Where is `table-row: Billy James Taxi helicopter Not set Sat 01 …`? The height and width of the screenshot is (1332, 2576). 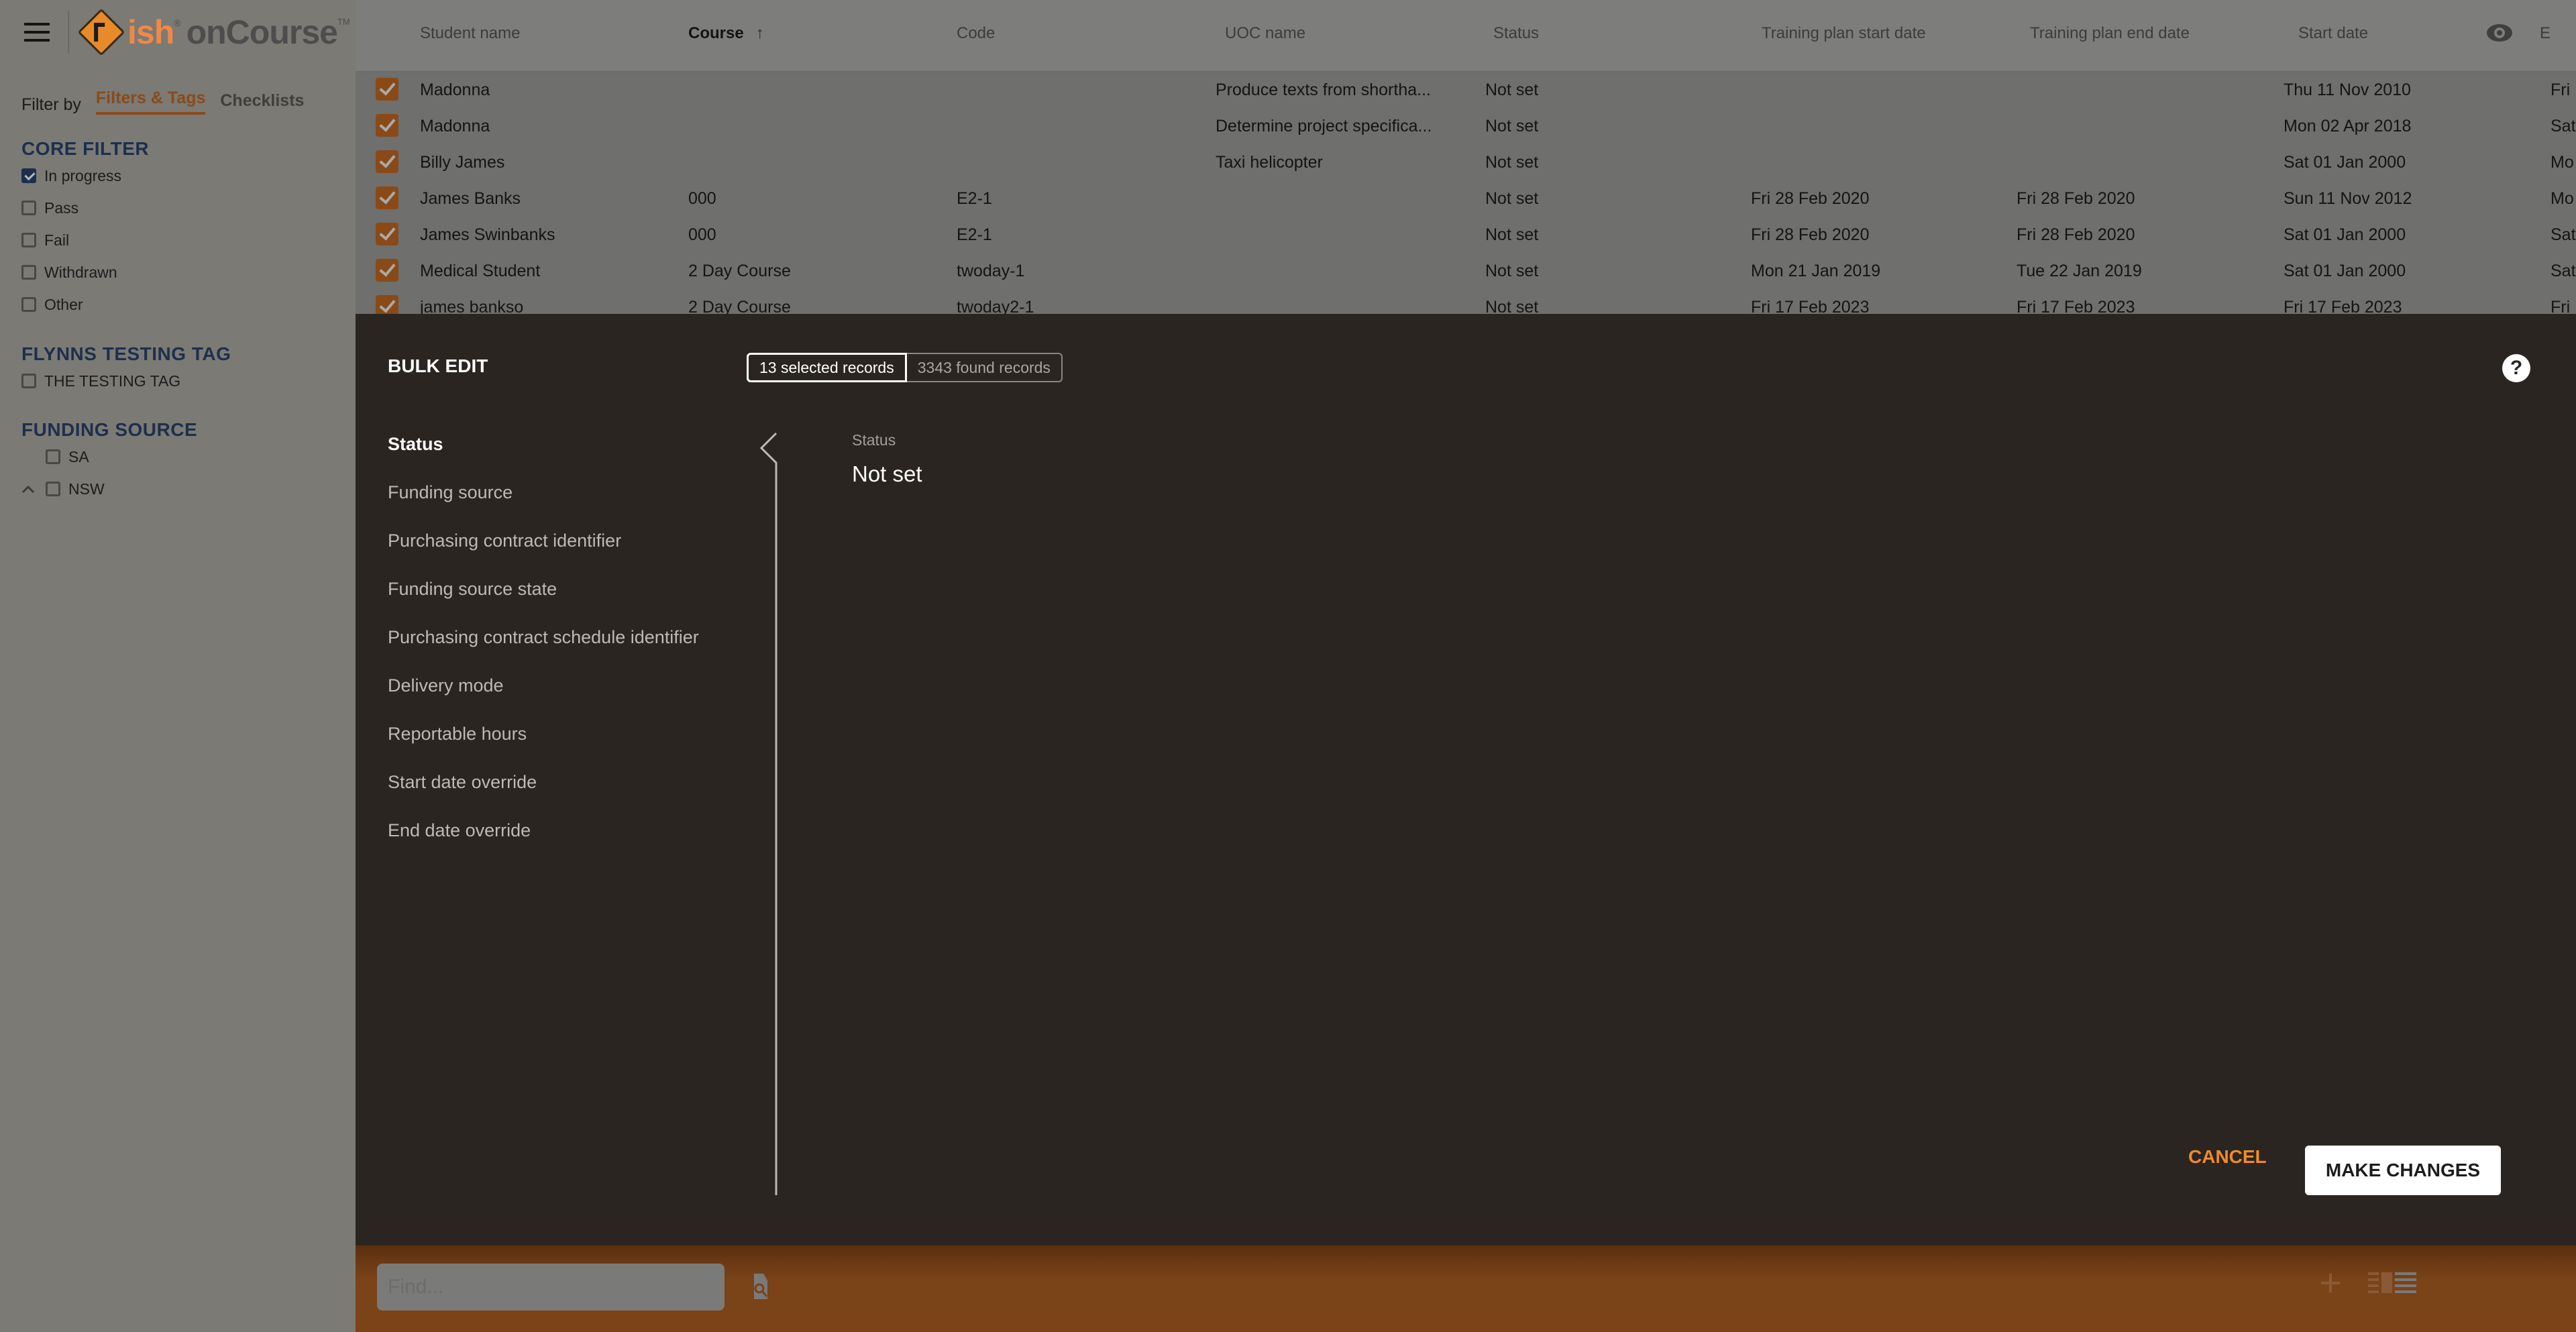 table-row: Billy James Taxi helicopter Not set Sat 01 … is located at coordinates (1466, 164).